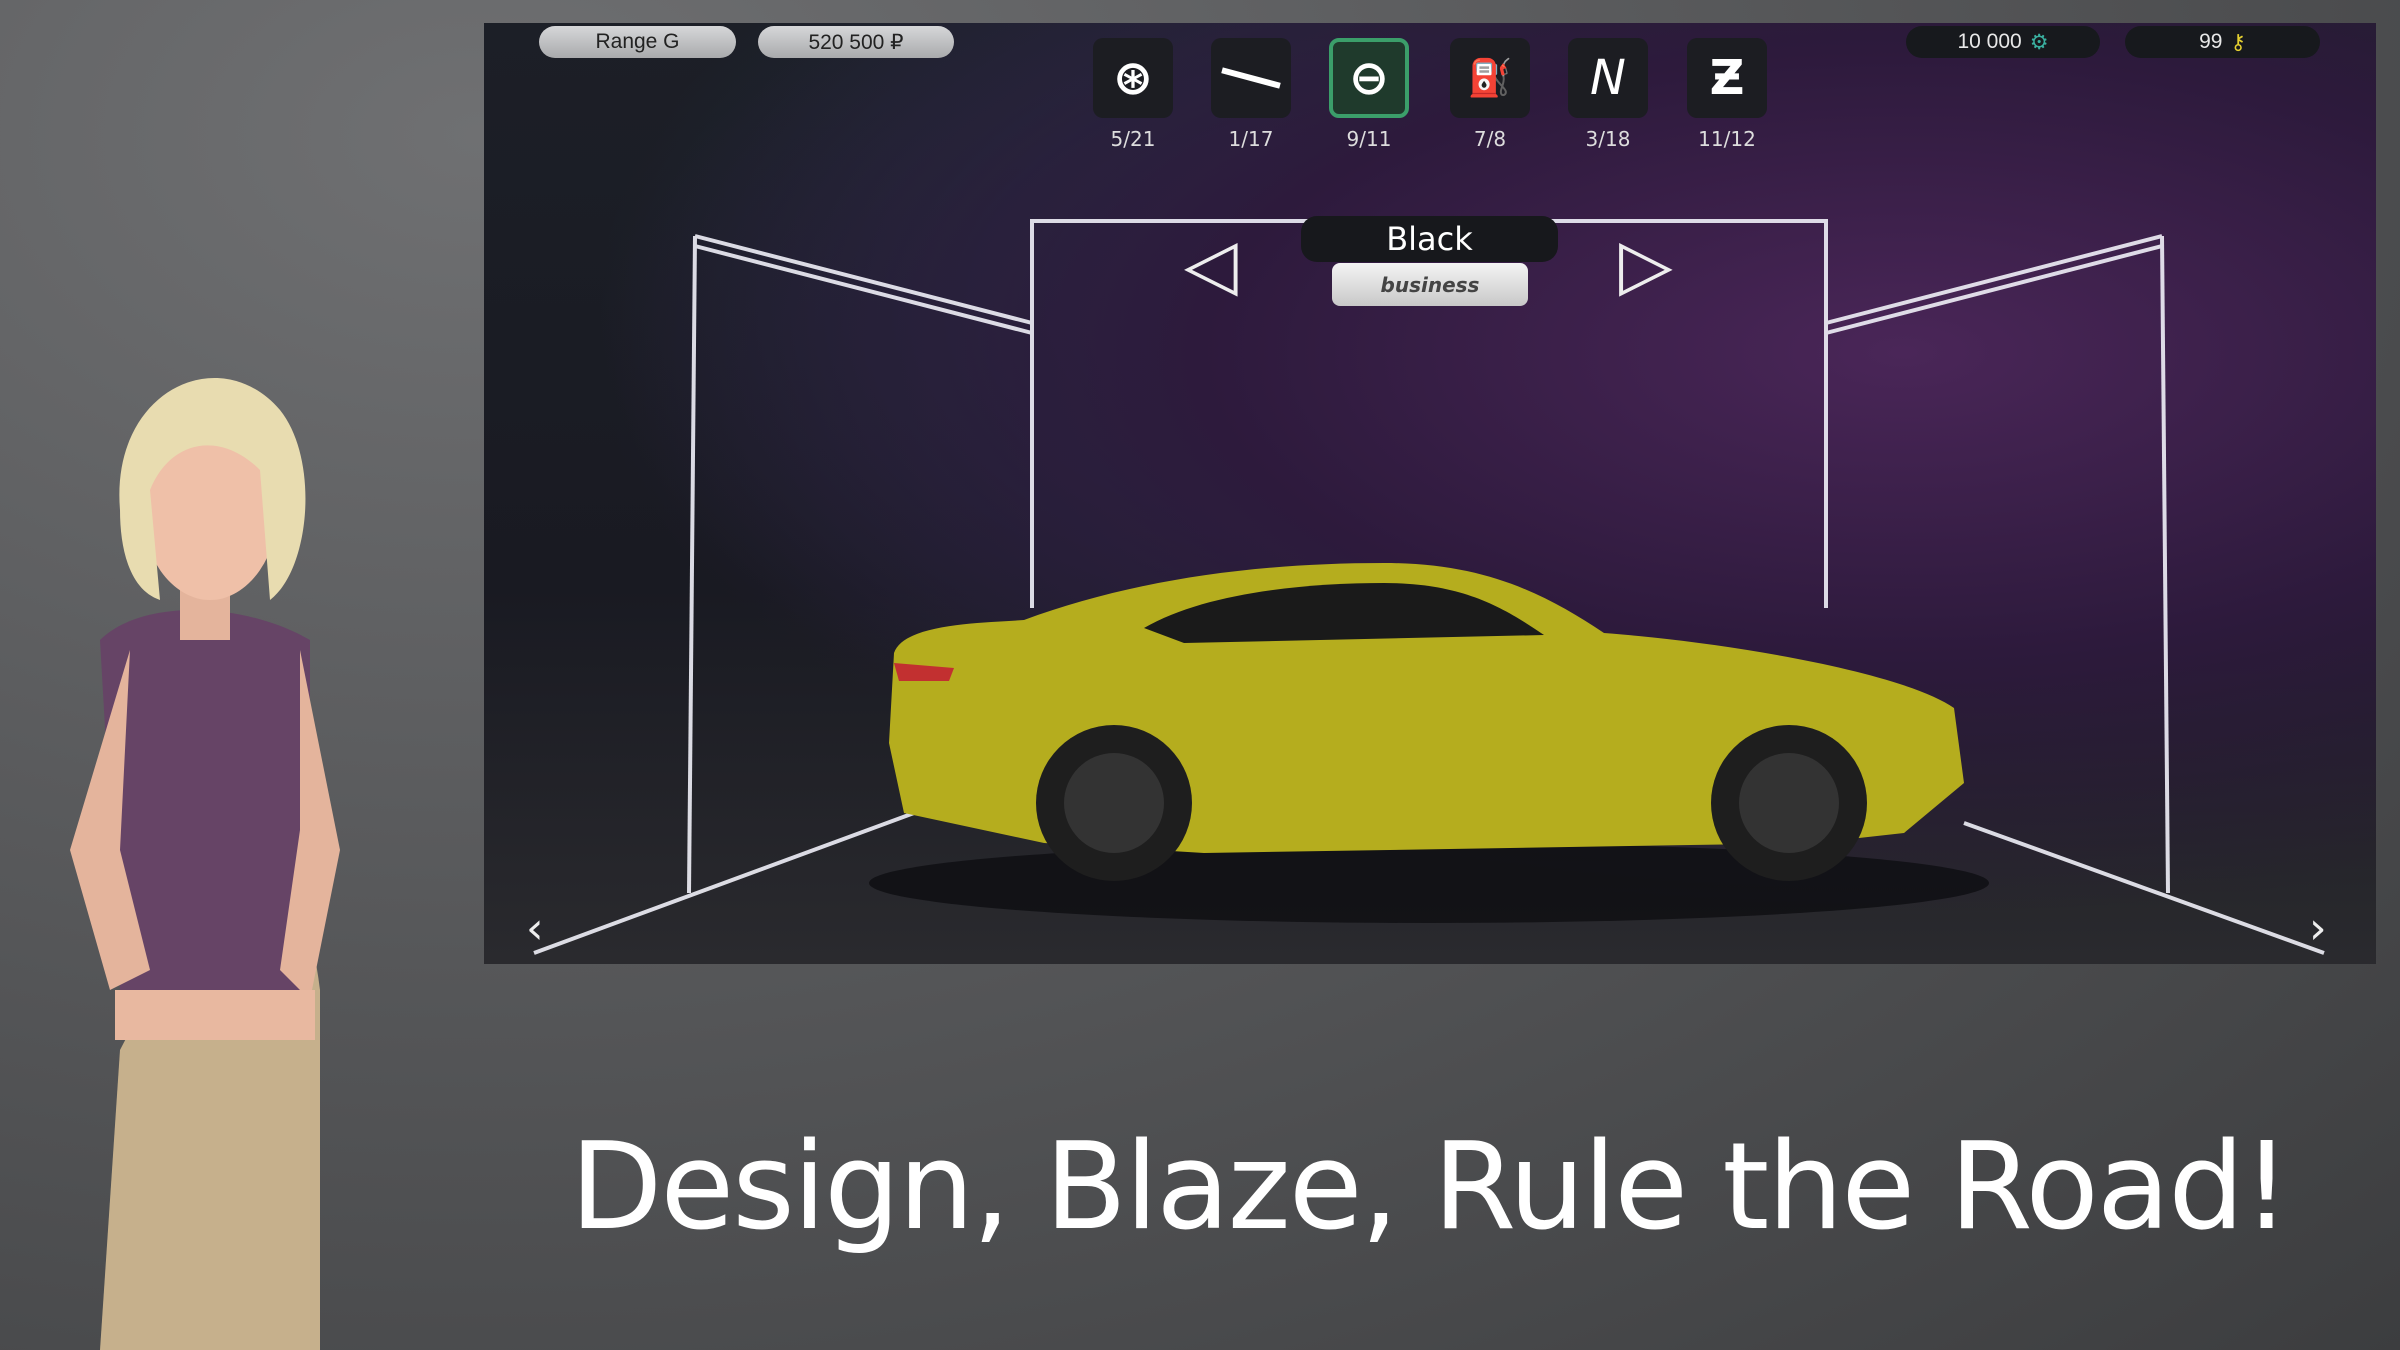 The width and height of the screenshot is (2400, 1350). I want to click on headline: Design, Blaze, Rule the Road!, so click(1430, 1187).